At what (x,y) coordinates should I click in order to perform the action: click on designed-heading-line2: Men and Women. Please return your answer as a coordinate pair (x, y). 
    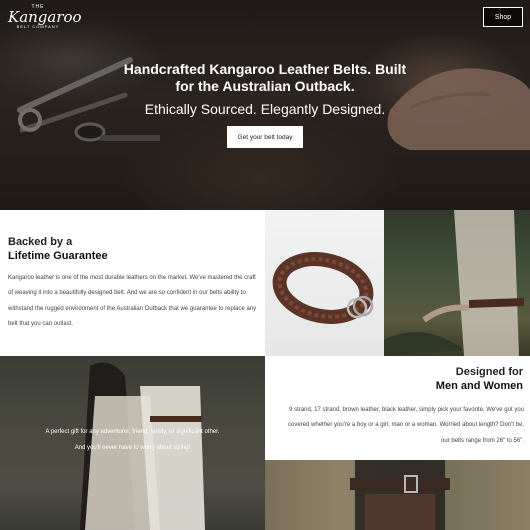
    Looking at the image, I should click on (479, 386).